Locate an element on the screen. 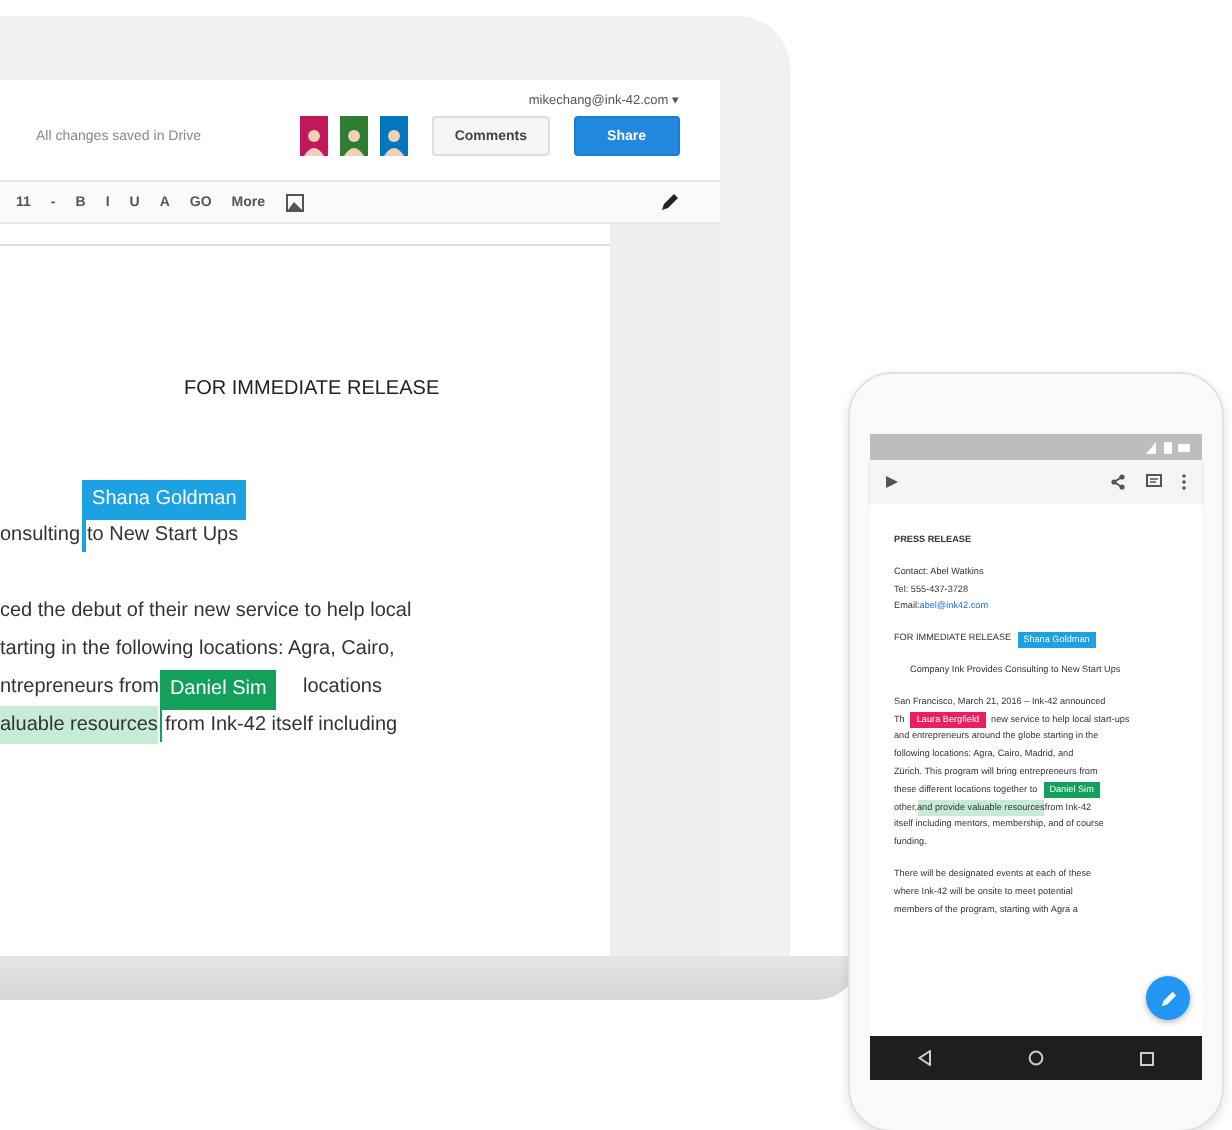 Image resolution: width=1232 pixels, height=1130 pixels. edit-button is located at coordinates (1168, 998).